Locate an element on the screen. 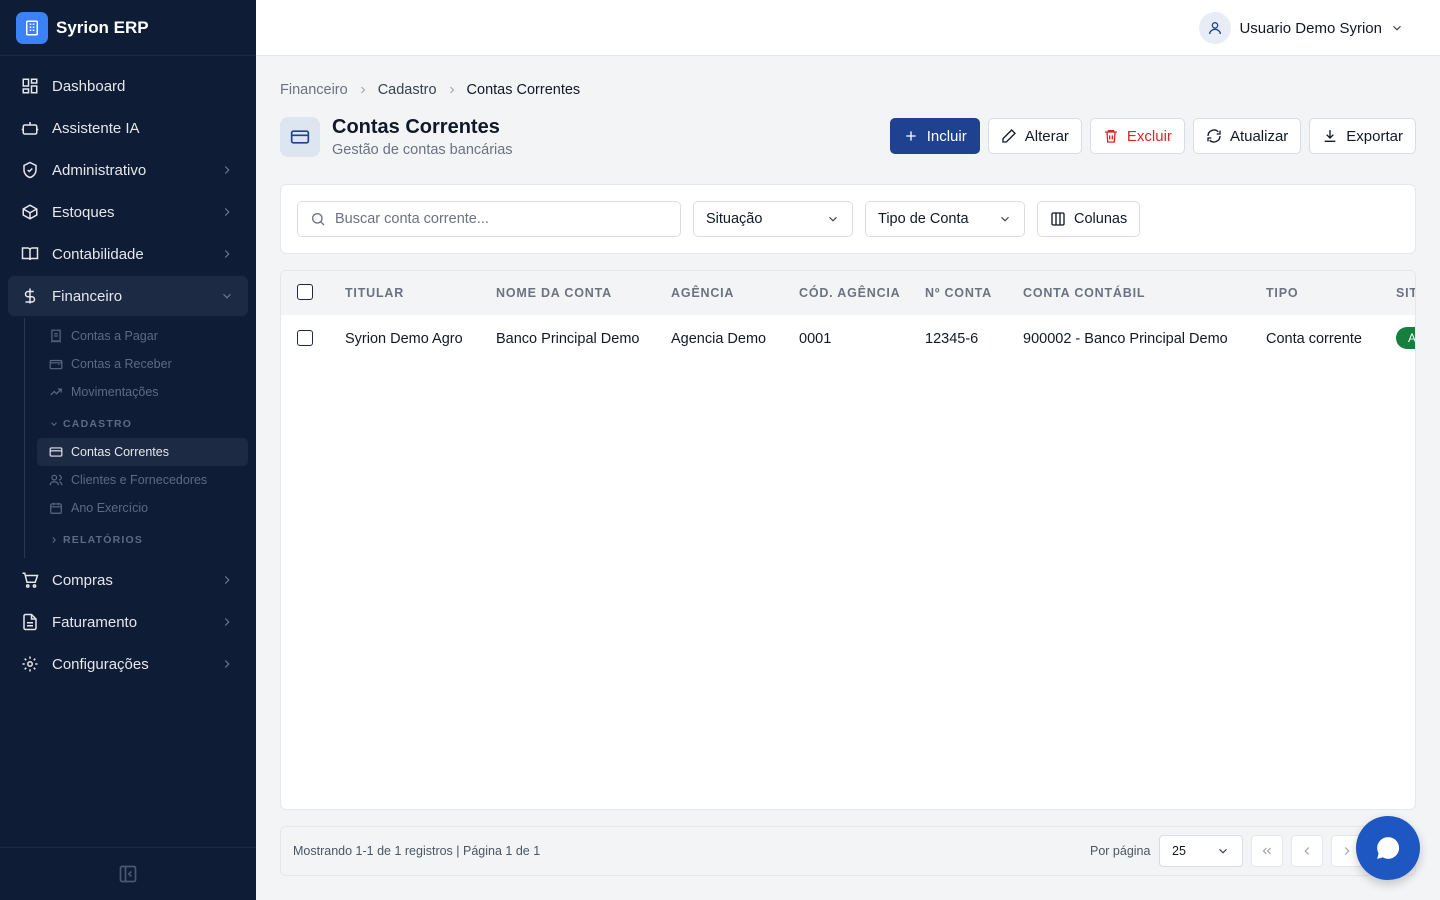 Image resolution: width=1440 pixels, height=900 pixels. topbar: Usuario Demo Syrion is located at coordinates (848, 28).